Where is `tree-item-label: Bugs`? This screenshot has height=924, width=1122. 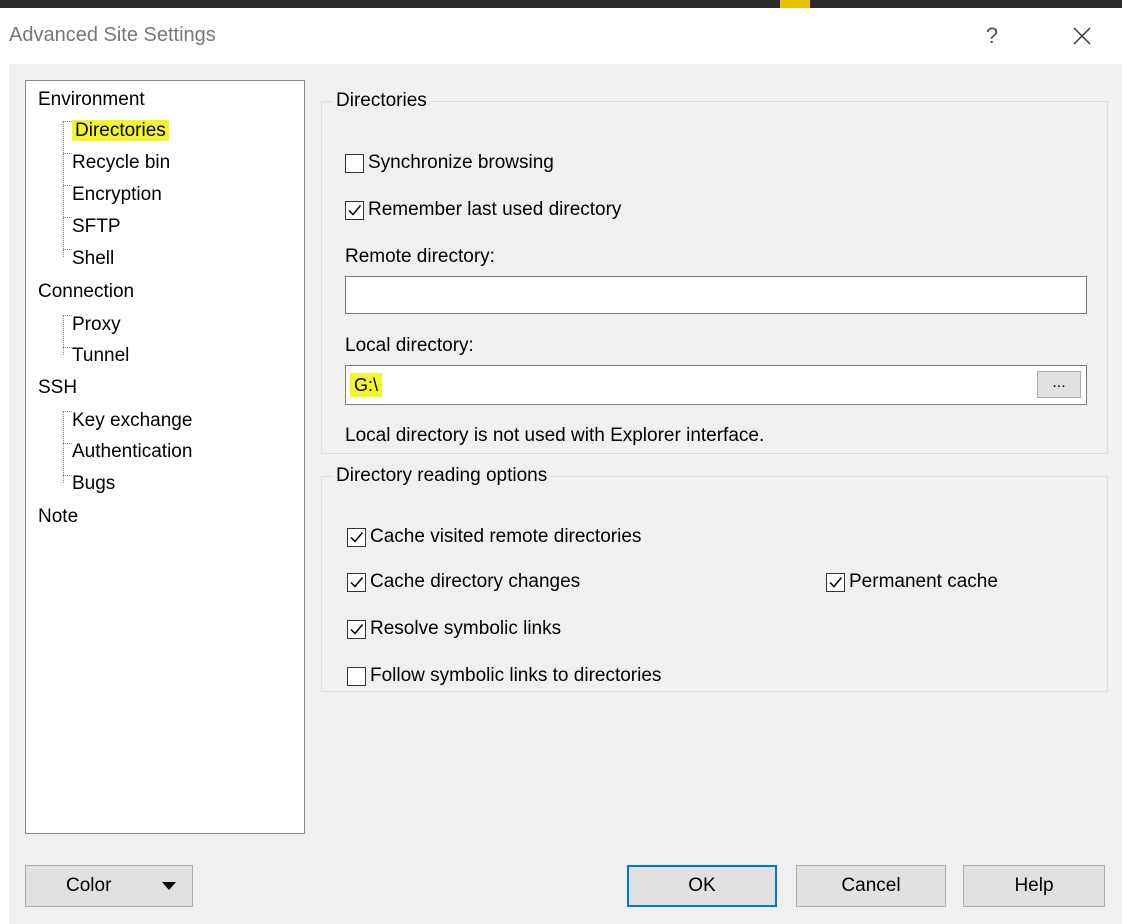
tree-item-label: Bugs is located at coordinates (94, 483).